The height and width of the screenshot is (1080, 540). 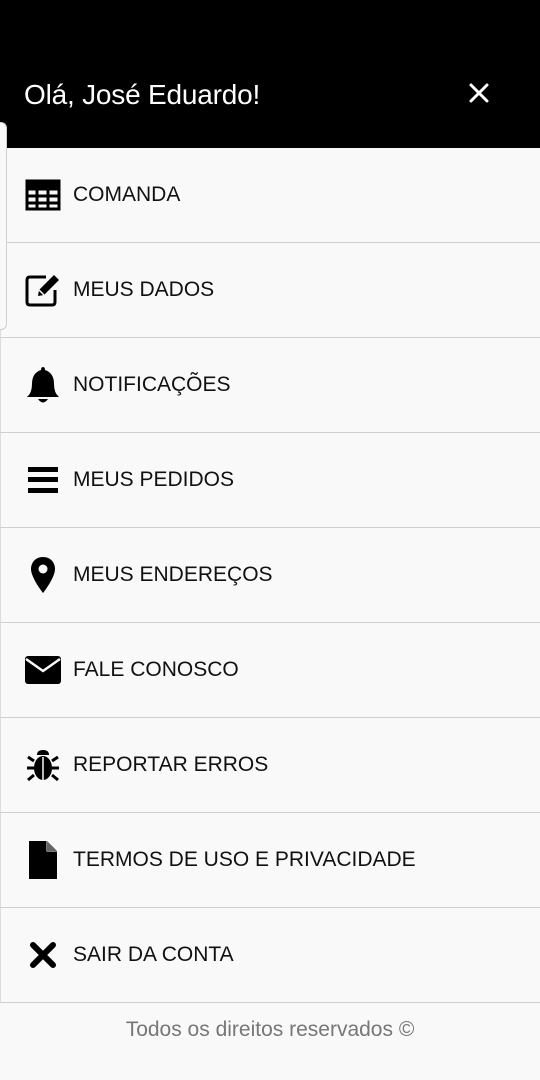 What do you see at coordinates (3, 226) in the screenshot?
I see `drawer-edge-handle` at bounding box center [3, 226].